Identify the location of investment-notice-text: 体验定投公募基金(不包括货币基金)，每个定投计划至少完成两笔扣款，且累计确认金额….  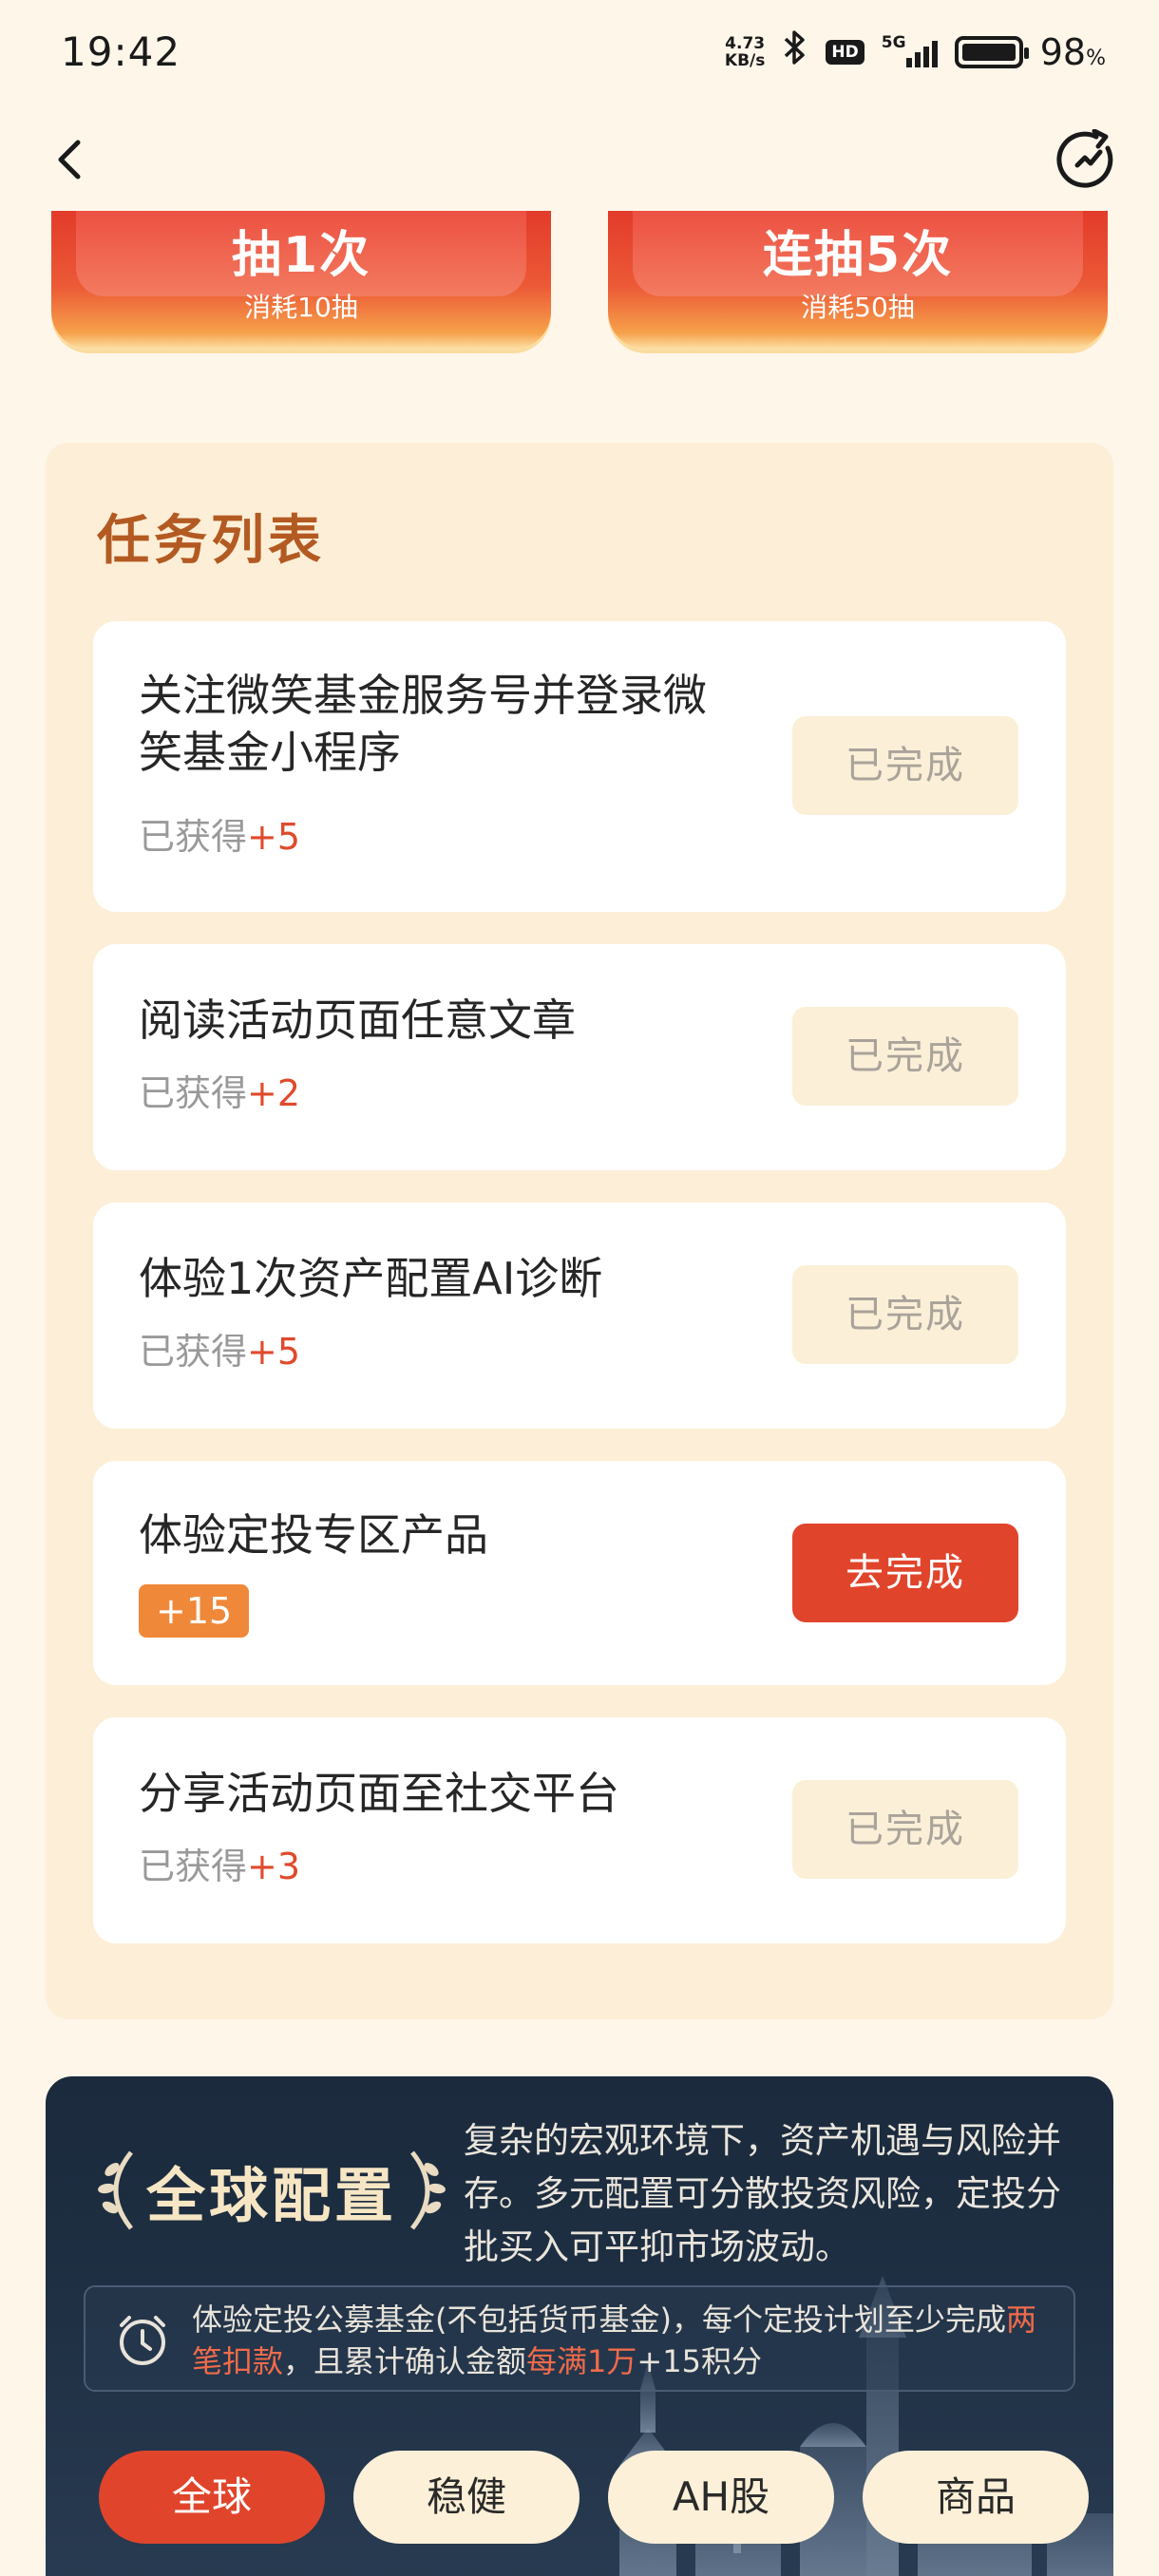
(614, 2340).